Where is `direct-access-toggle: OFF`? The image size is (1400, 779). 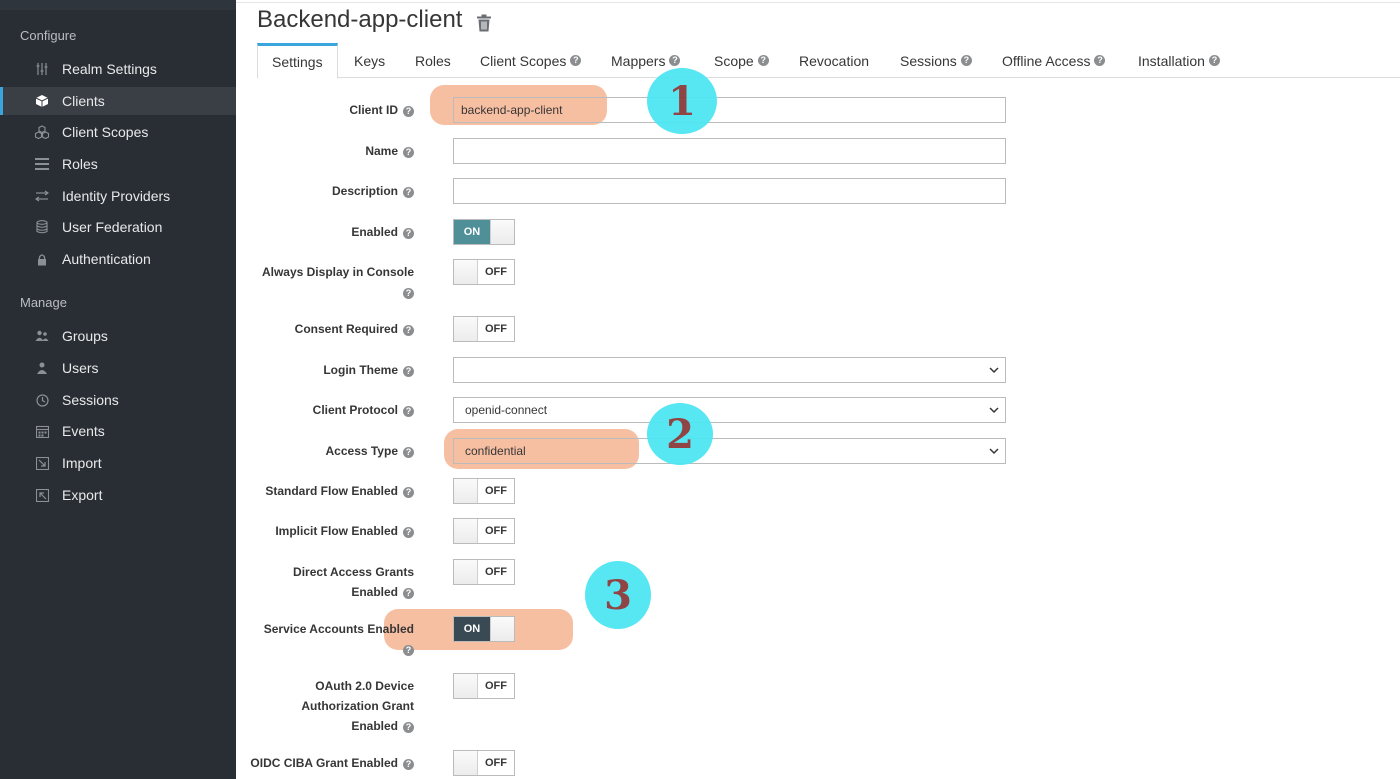
direct-access-toggle: OFF is located at coordinates (484, 572).